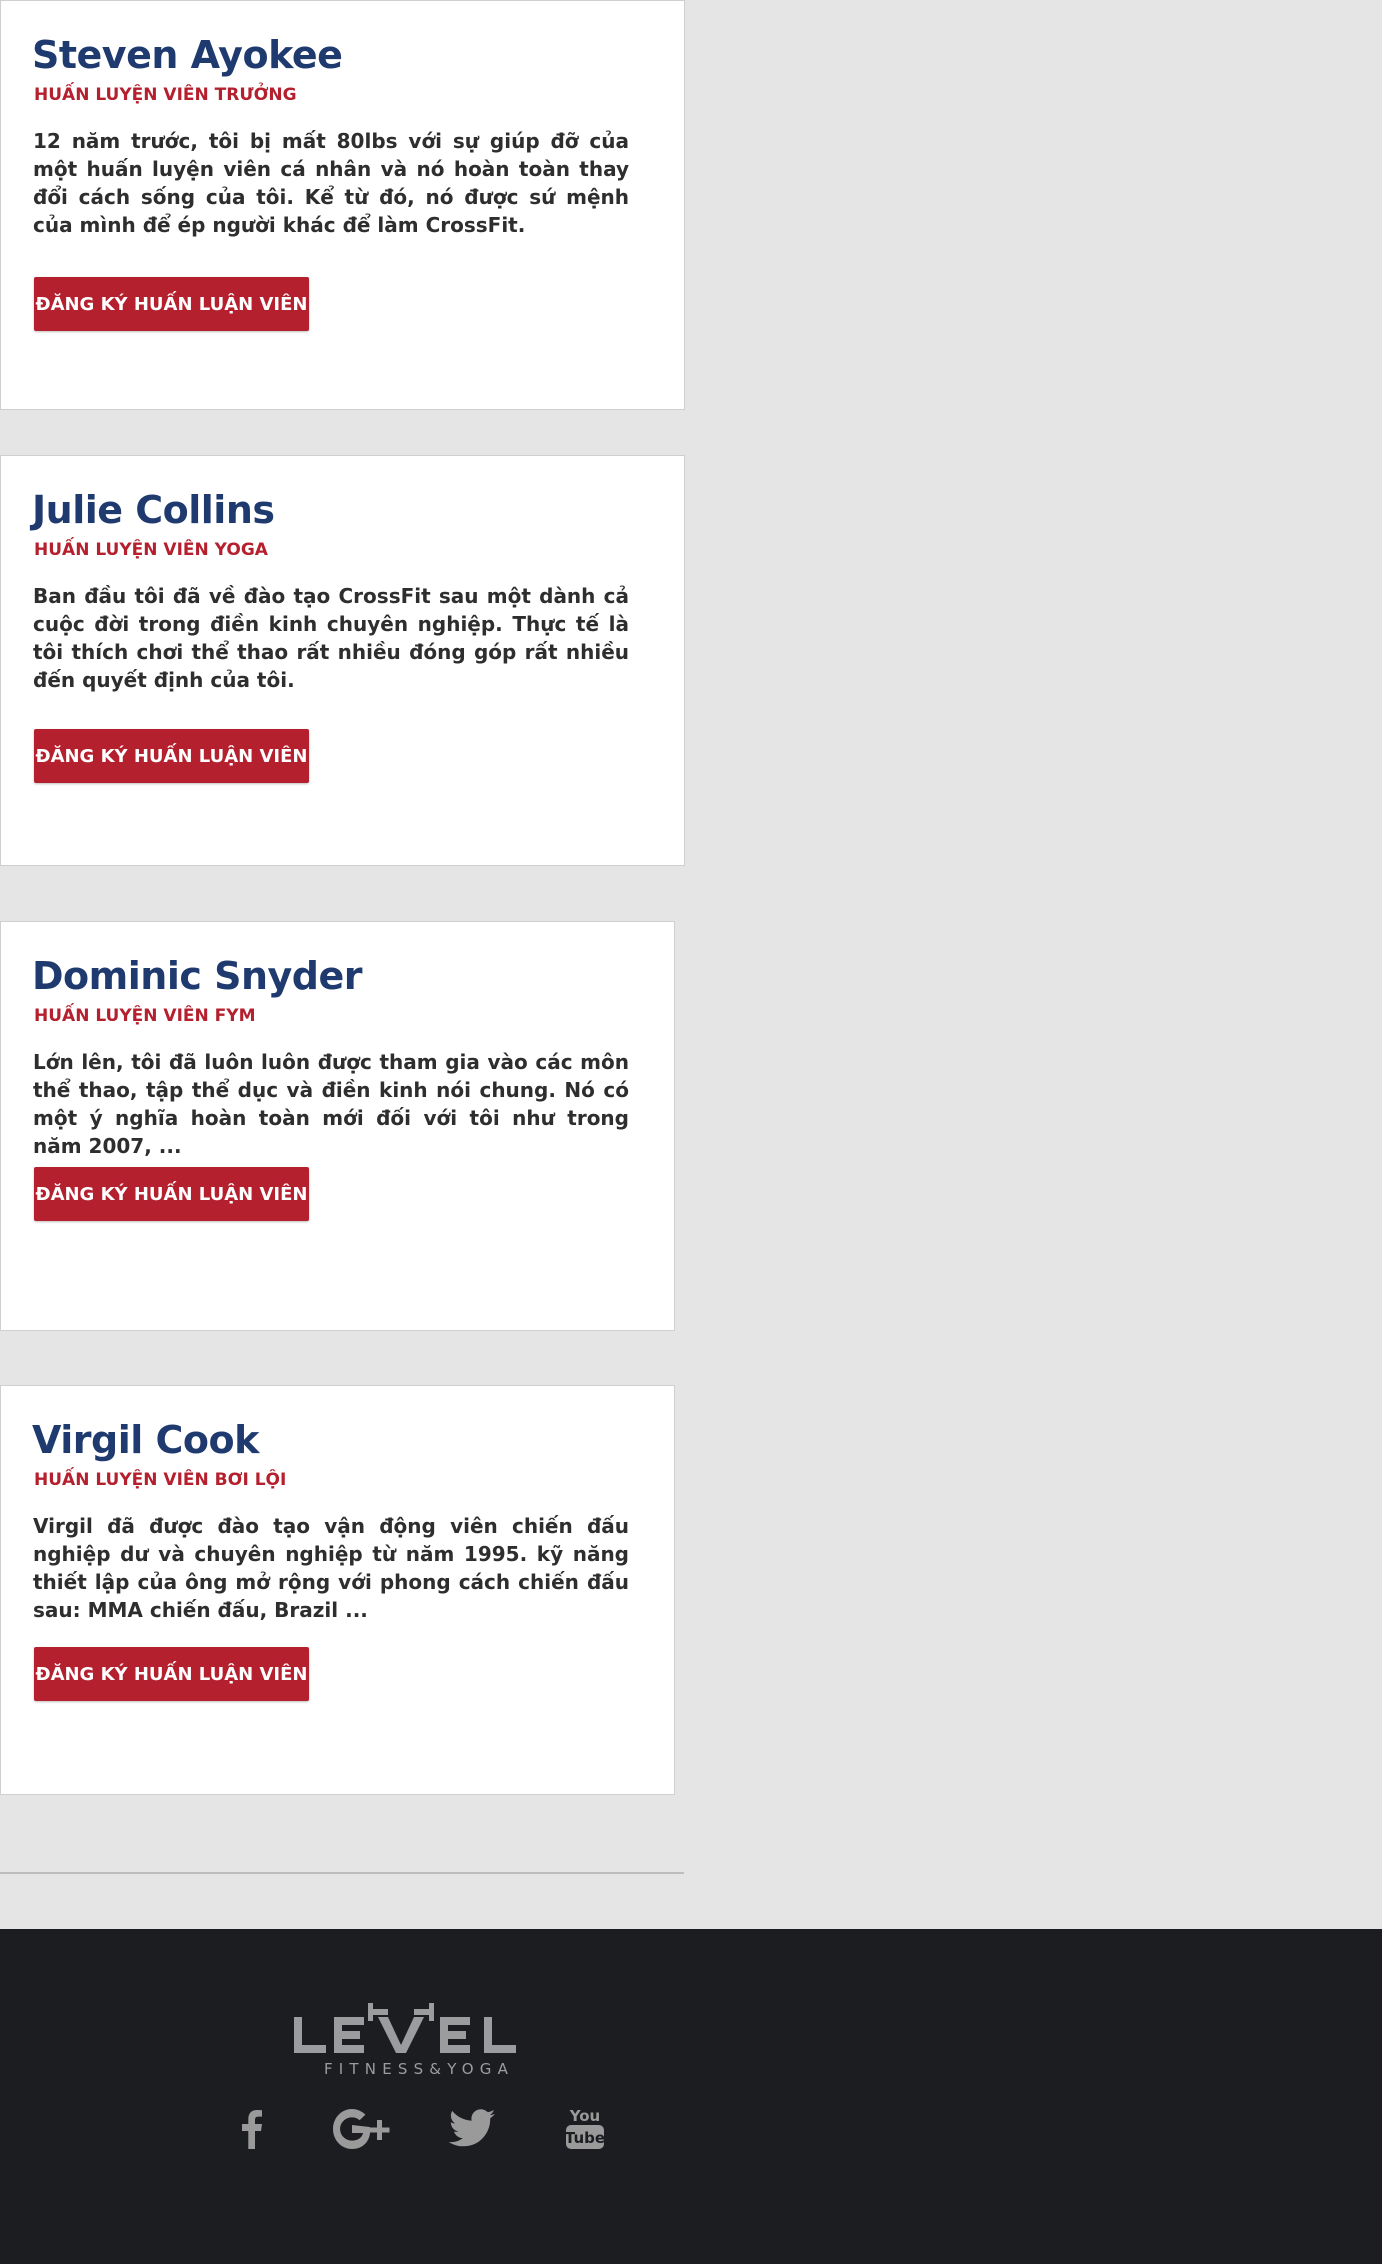 This screenshot has width=1382, height=2264. What do you see at coordinates (342, 1873) in the screenshot?
I see `section-divider` at bounding box center [342, 1873].